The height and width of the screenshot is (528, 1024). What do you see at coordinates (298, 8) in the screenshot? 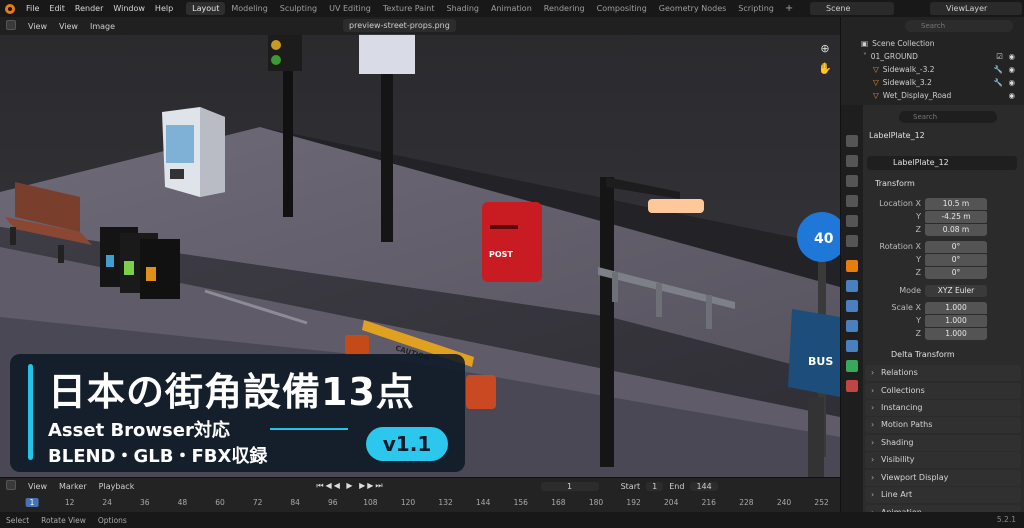
I see `tab-sculpting: Sculpting` at bounding box center [298, 8].